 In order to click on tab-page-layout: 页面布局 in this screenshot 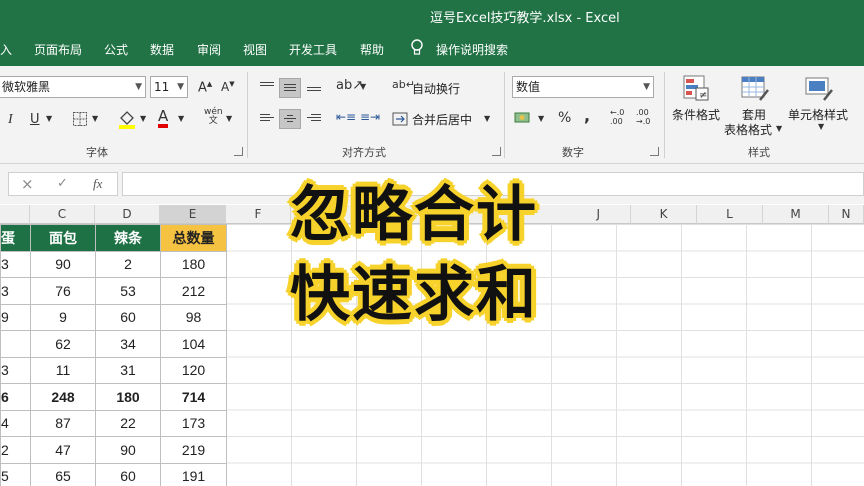, I will do `click(58, 49)`.